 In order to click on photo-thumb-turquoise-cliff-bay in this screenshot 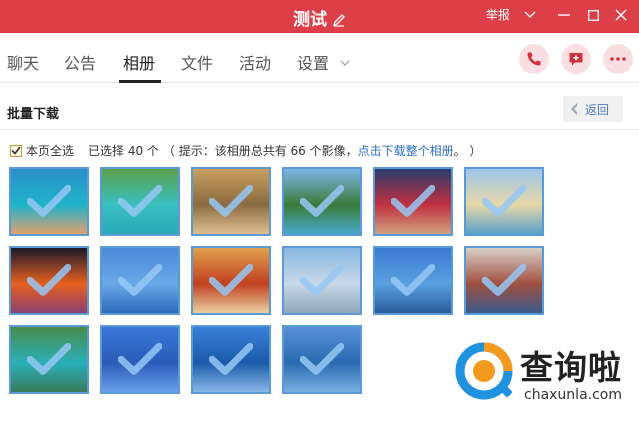, I will do `click(140, 201)`.